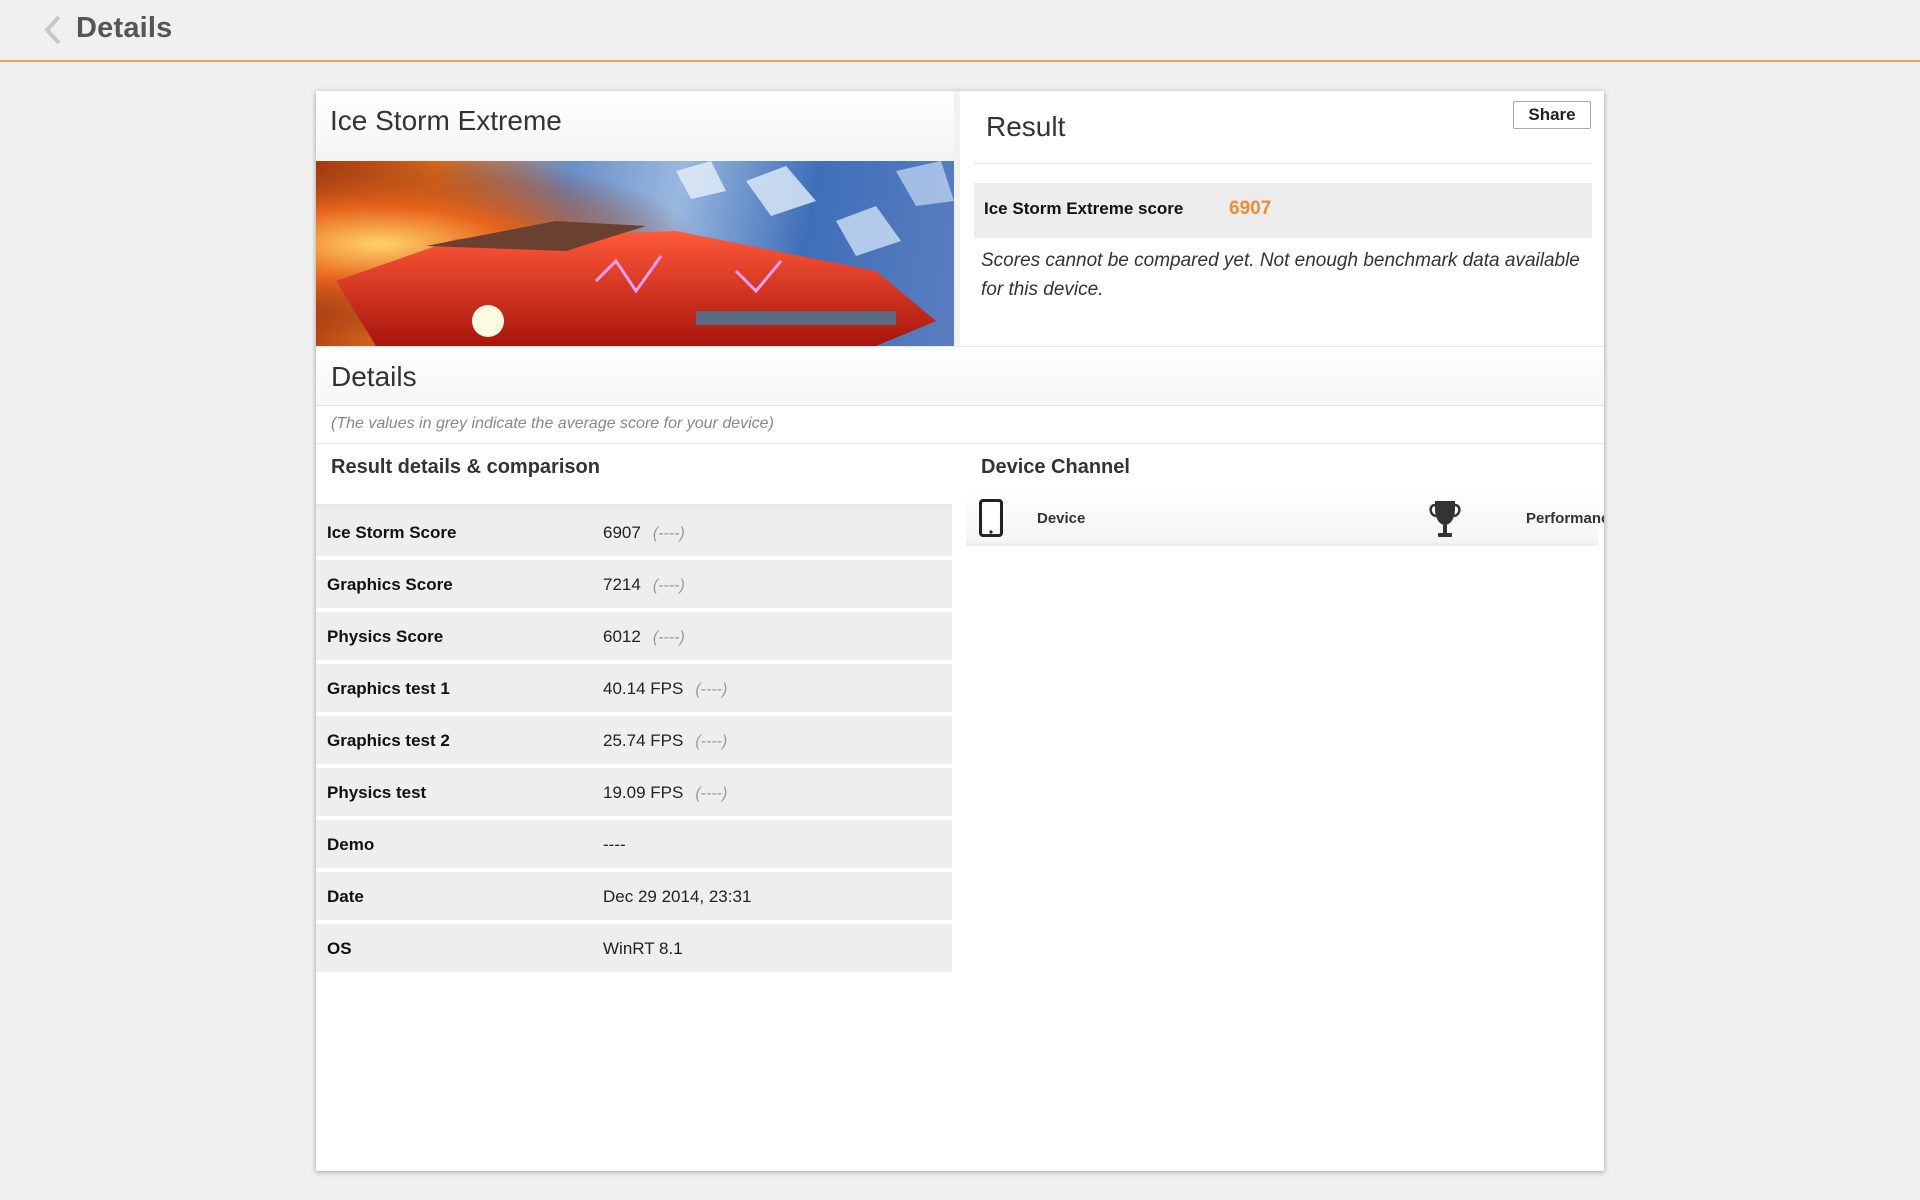 This screenshot has width=1920, height=1200. Describe the element at coordinates (345, 896) in the screenshot. I see `row-label: Date` at that location.